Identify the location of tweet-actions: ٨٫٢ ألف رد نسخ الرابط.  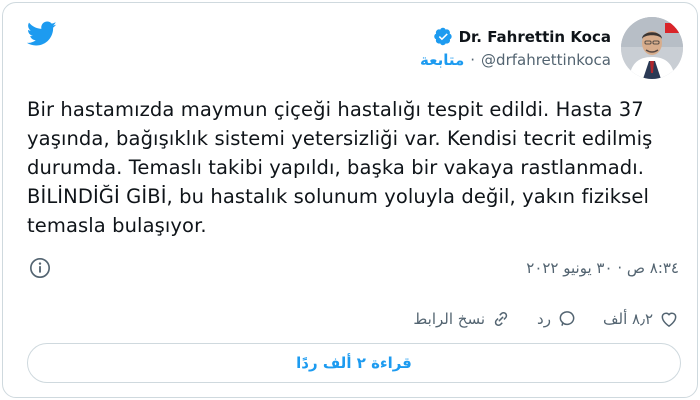
(546, 319).